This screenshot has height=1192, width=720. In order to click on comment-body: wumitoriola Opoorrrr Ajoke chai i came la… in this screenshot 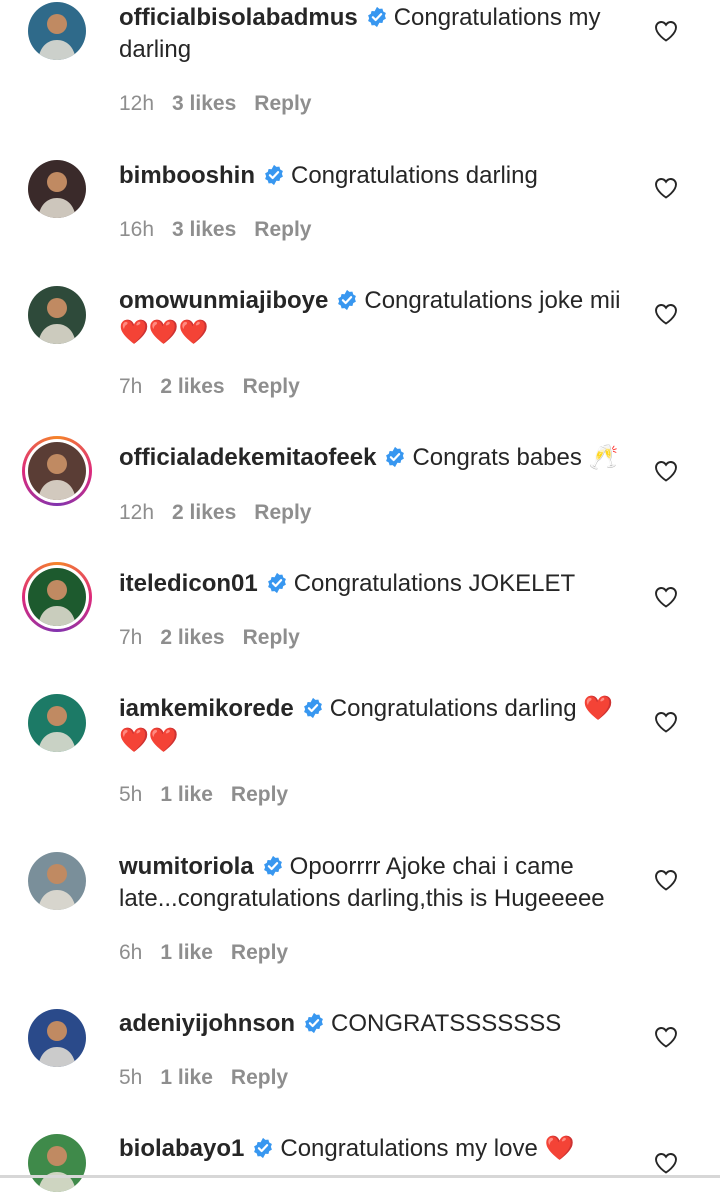, I will do `click(379, 883)`.